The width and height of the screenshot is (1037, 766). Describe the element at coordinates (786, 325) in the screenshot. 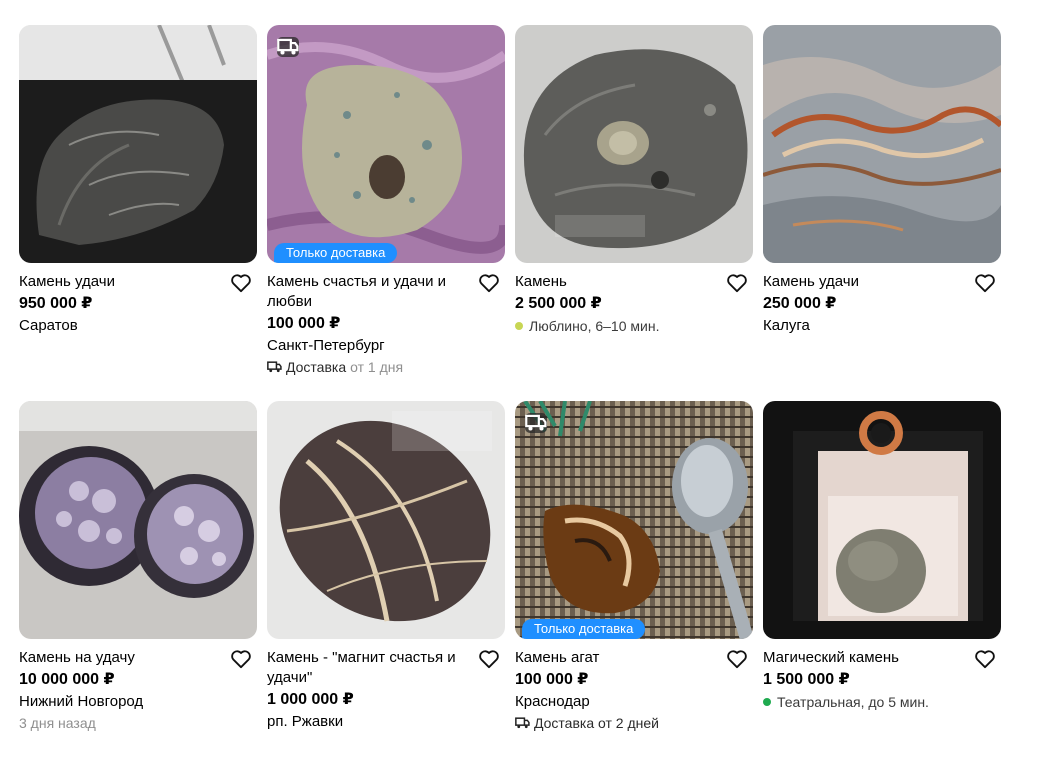

I see `listing-location: Калуга` at that location.